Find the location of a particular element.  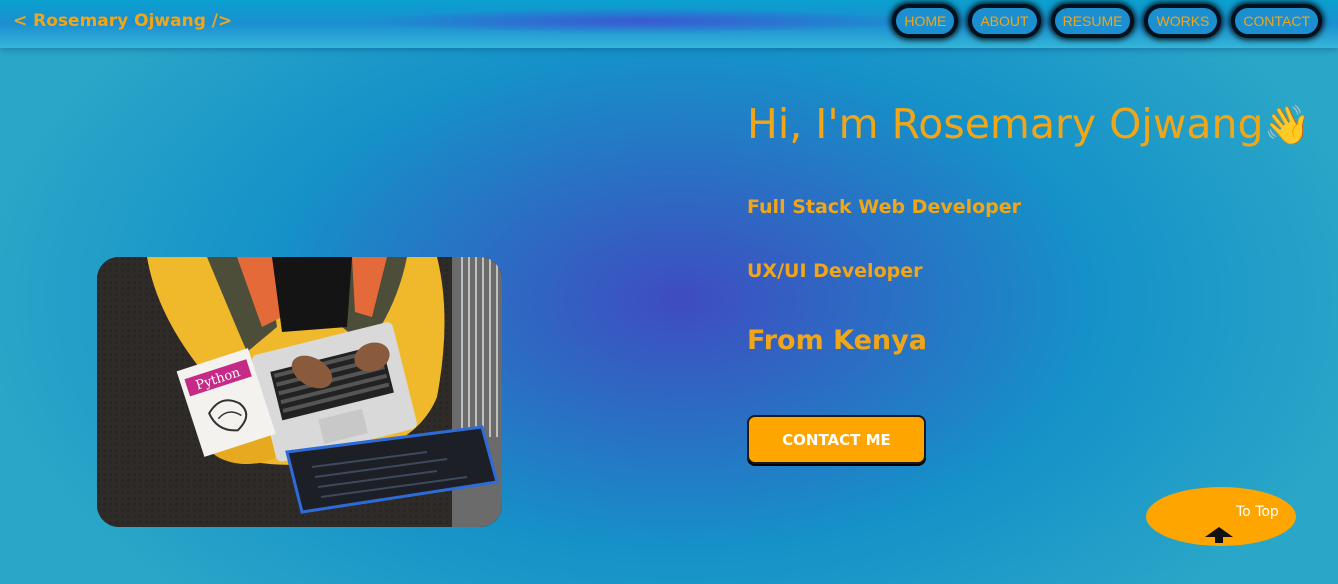

greeting-text: Hi, I'm Rosemary Ojwang is located at coordinates (1005, 124).